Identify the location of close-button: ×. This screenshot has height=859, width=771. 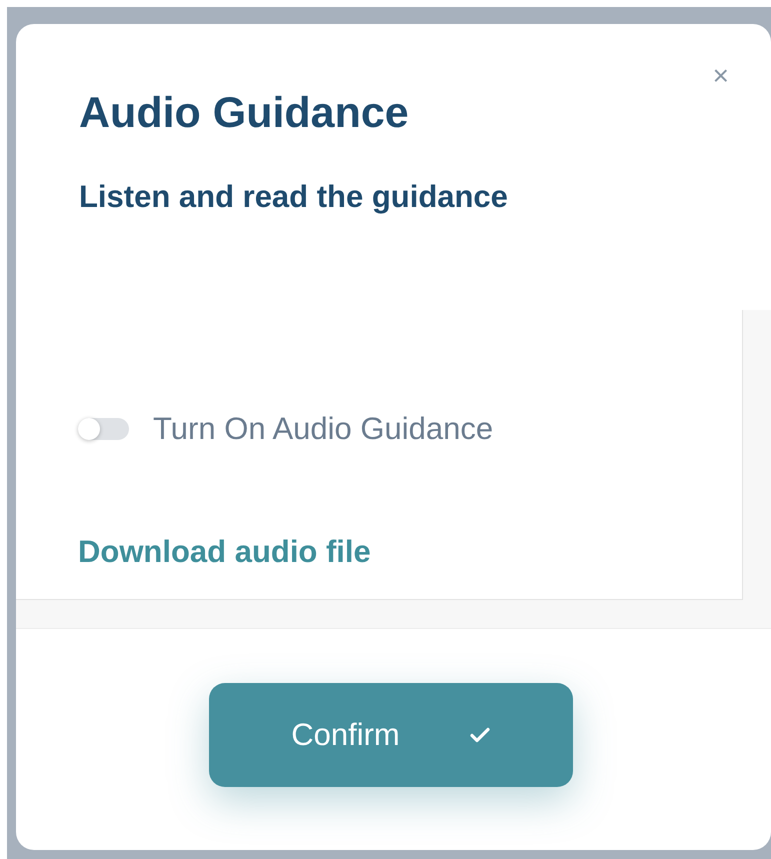
(720, 76).